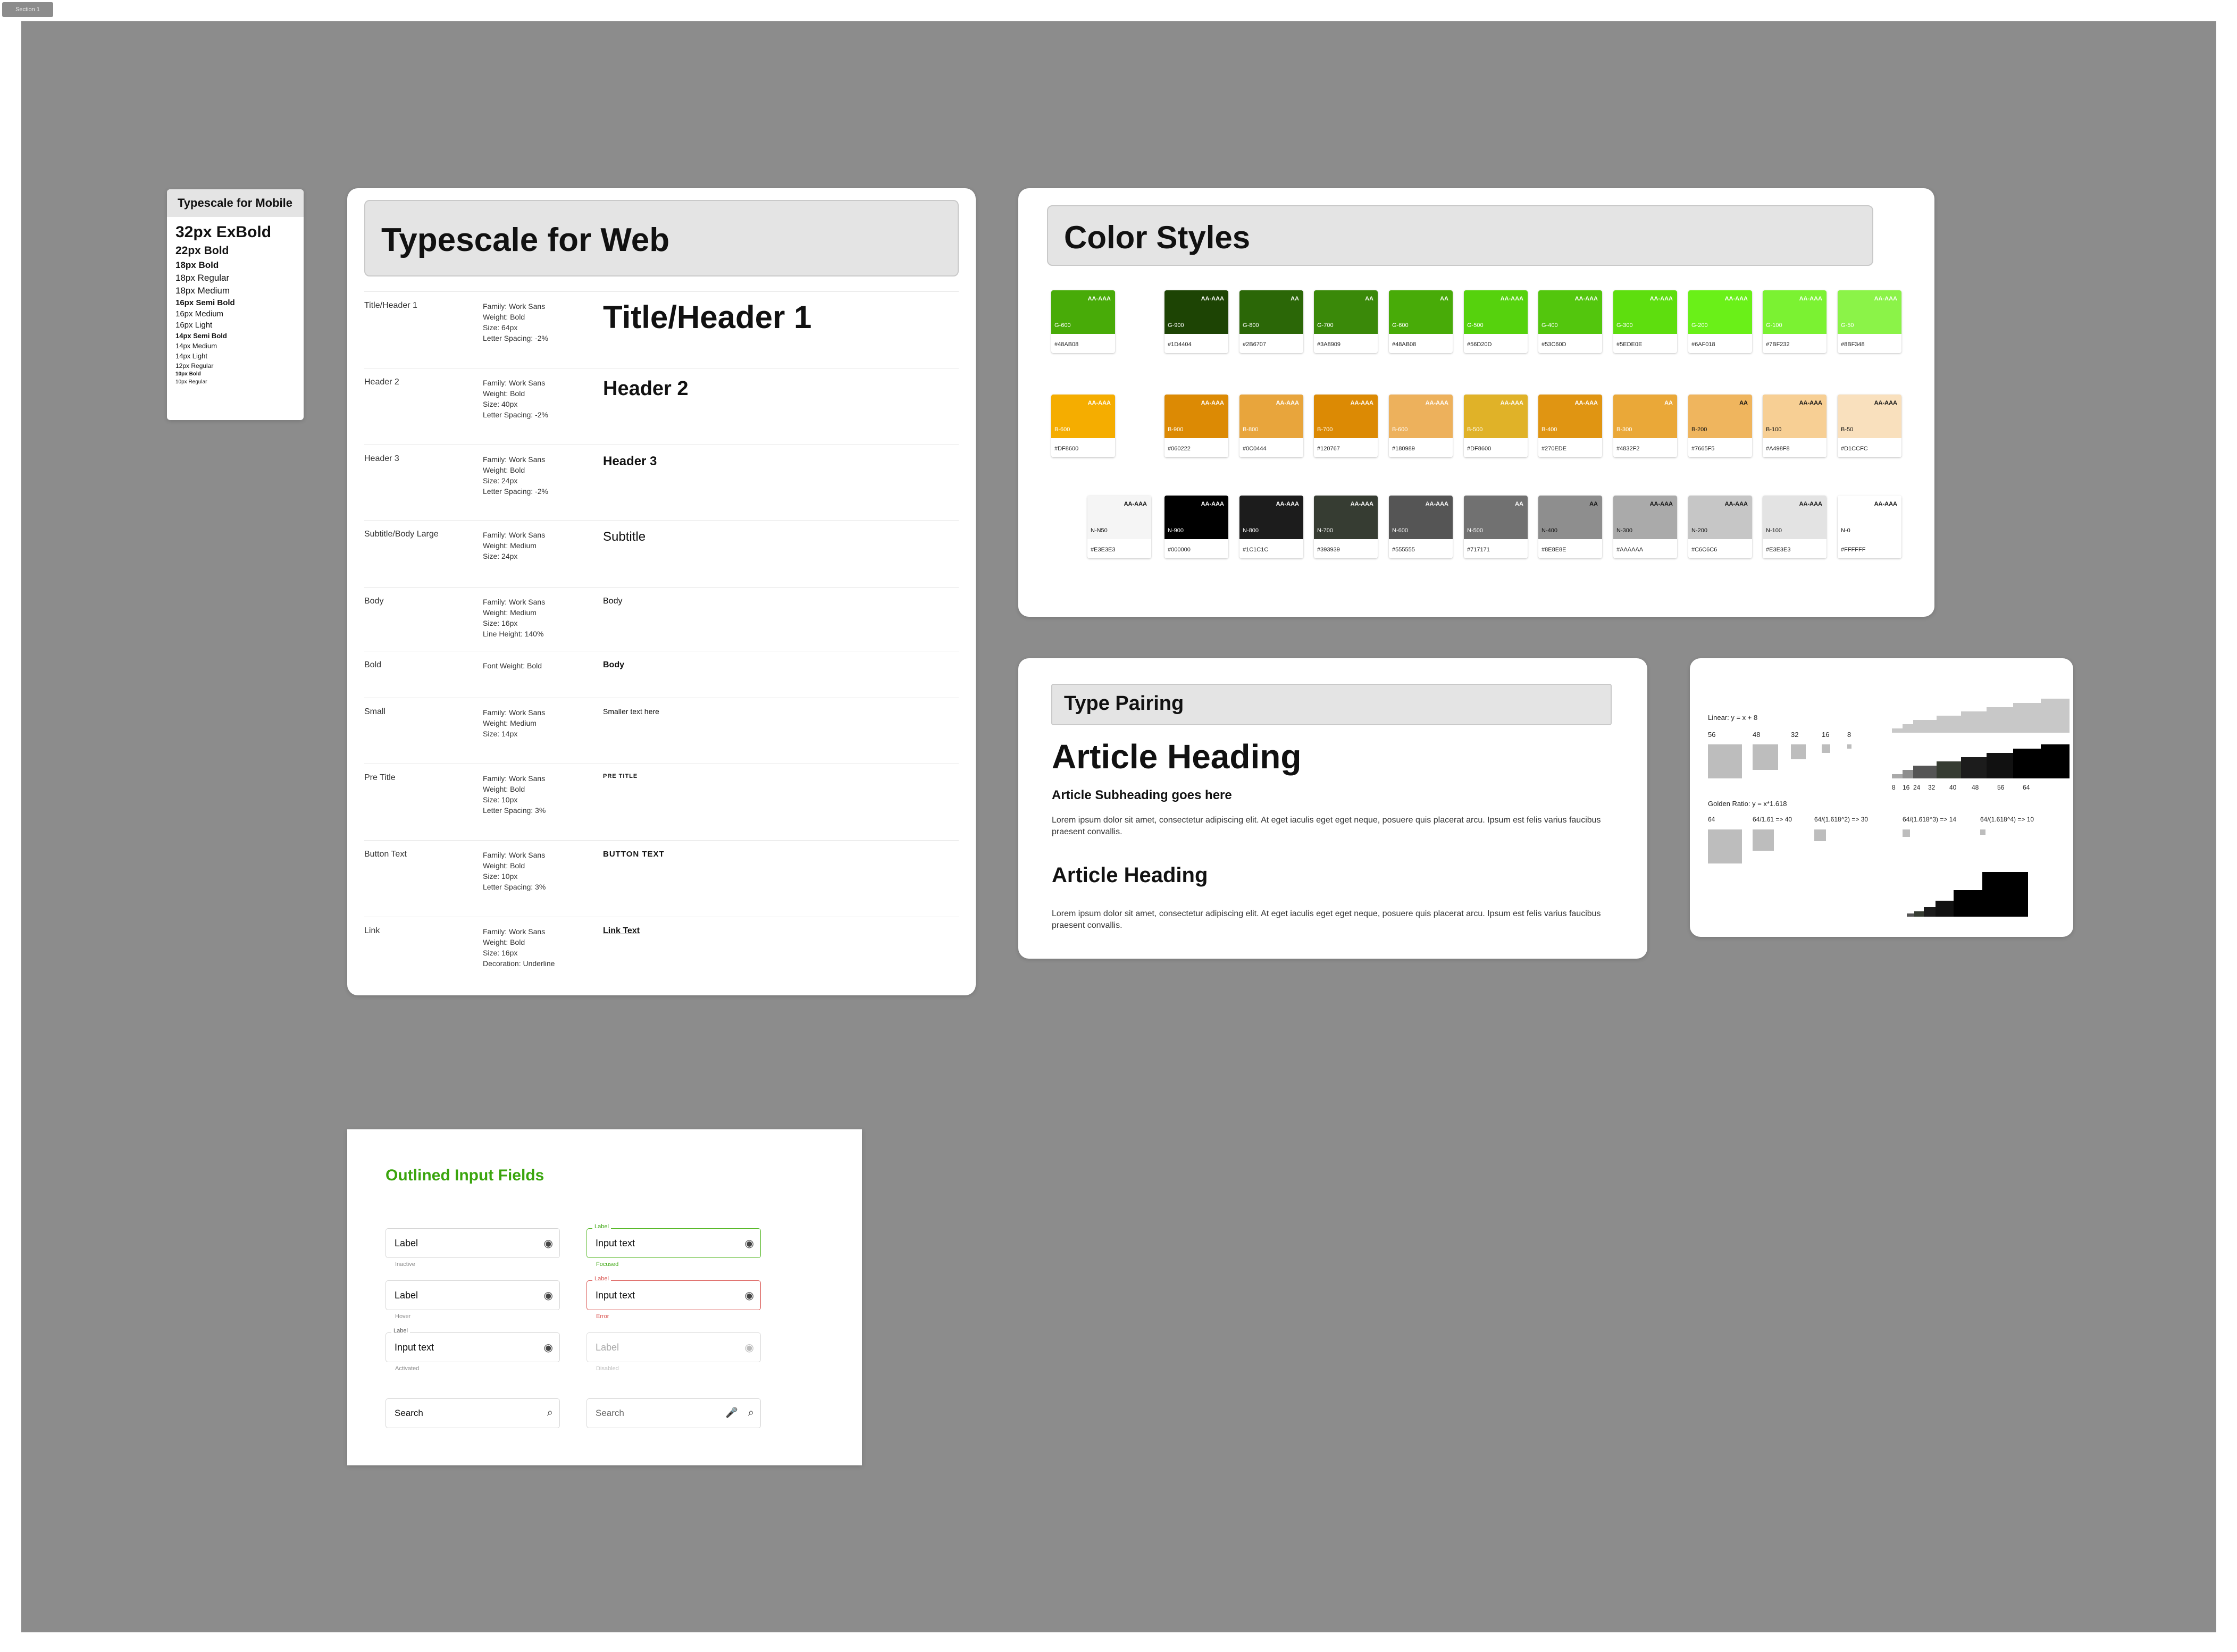 Image resolution: width=2237 pixels, height=1652 pixels. I want to click on orange-swatch: AA-AAA B-500 #DF8600, so click(1496, 426).